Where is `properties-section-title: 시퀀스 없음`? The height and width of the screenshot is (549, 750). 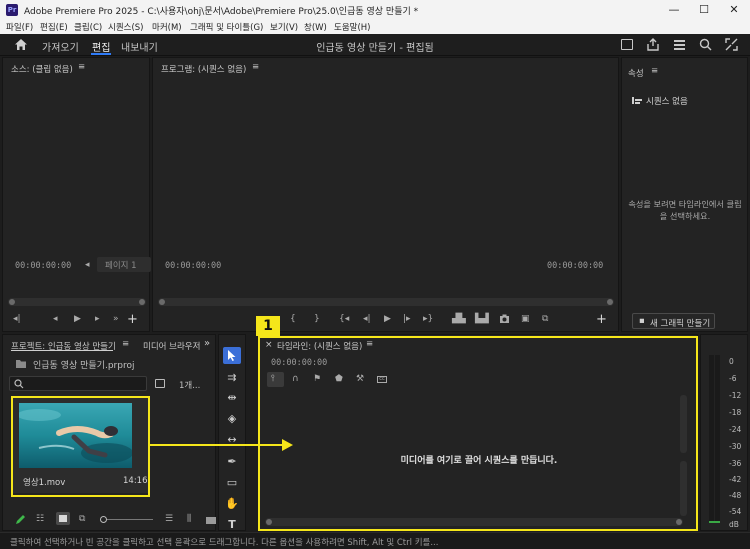 properties-section-title: 시퀀스 없음 is located at coordinates (667, 102).